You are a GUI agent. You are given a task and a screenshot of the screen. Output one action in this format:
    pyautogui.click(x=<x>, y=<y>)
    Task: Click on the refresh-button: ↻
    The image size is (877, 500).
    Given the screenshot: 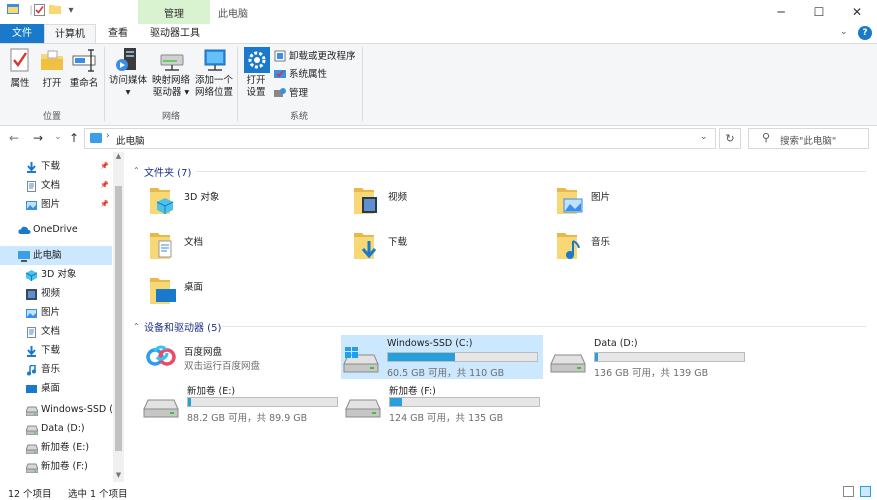 What is the action you would take?
    pyautogui.click(x=730, y=138)
    